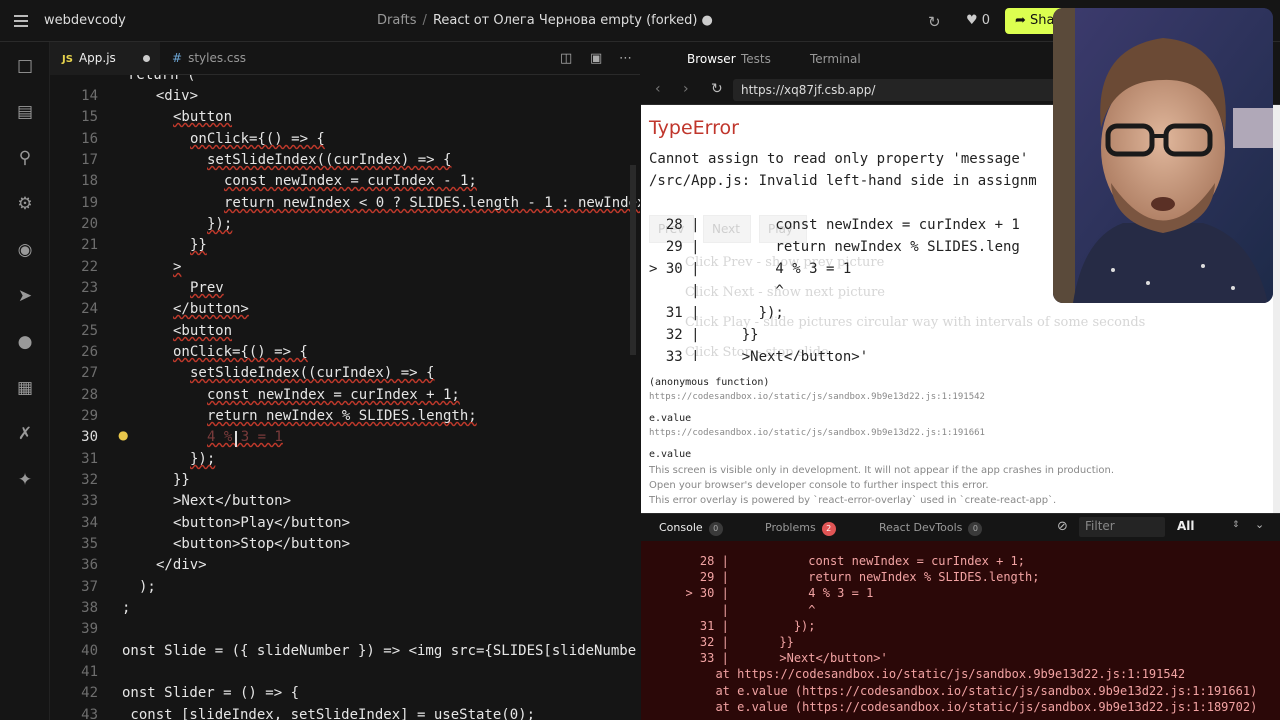  I want to click on console-line: 32 | }}, so click(732, 642).